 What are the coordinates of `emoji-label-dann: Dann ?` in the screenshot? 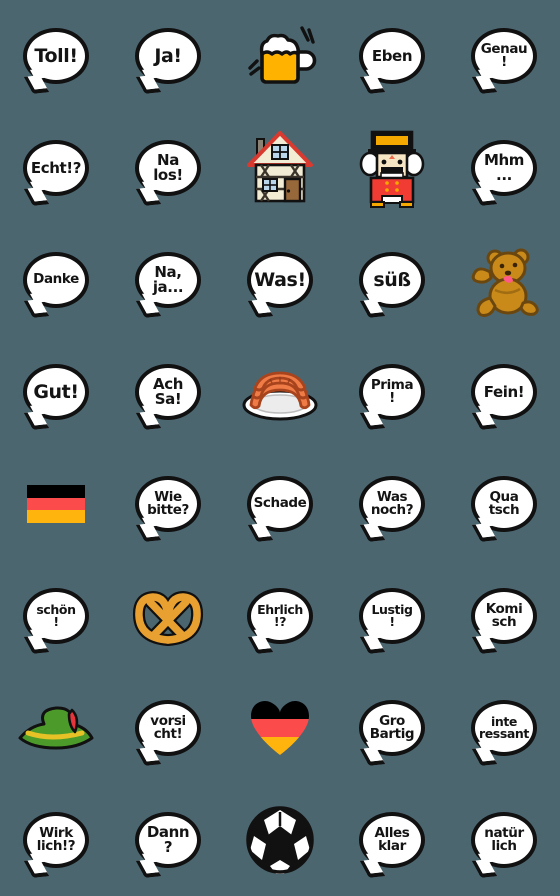 It's located at (168, 839).